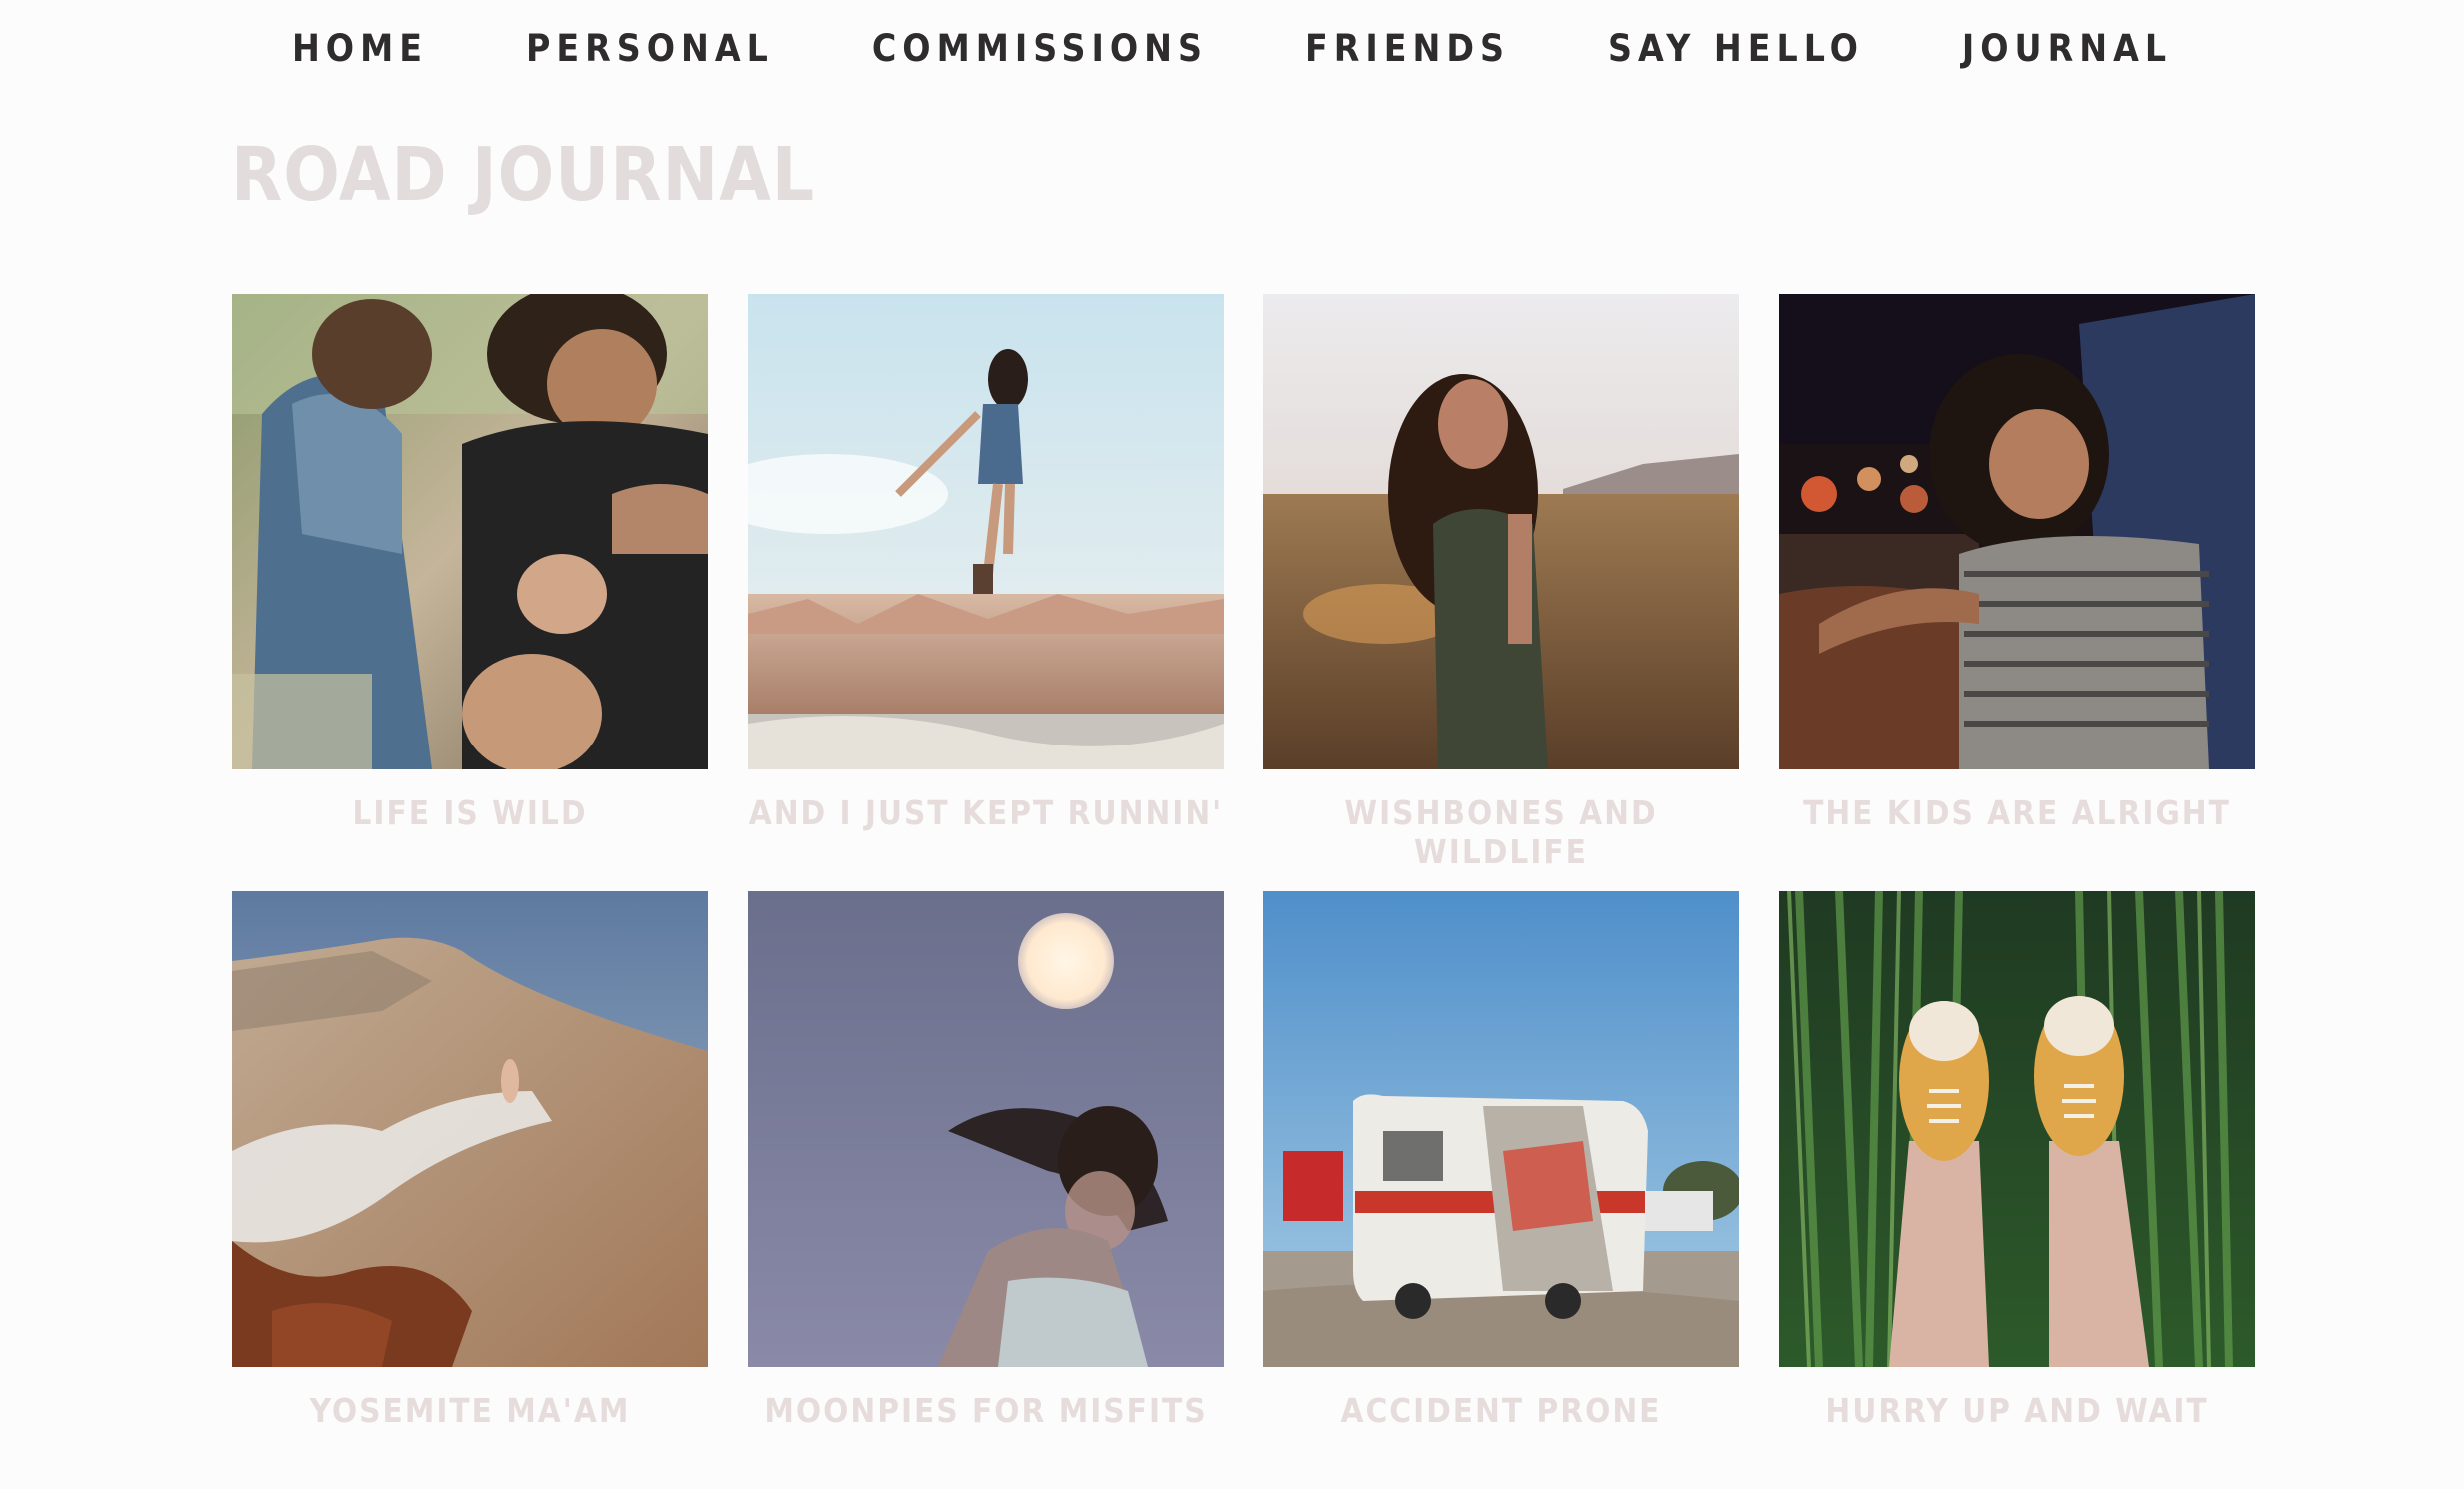 The width and height of the screenshot is (2464, 1489). Describe the element at coordinates (2017, 1129) in the screenshot. I see `sneakers-in-grass-photo` at that location.